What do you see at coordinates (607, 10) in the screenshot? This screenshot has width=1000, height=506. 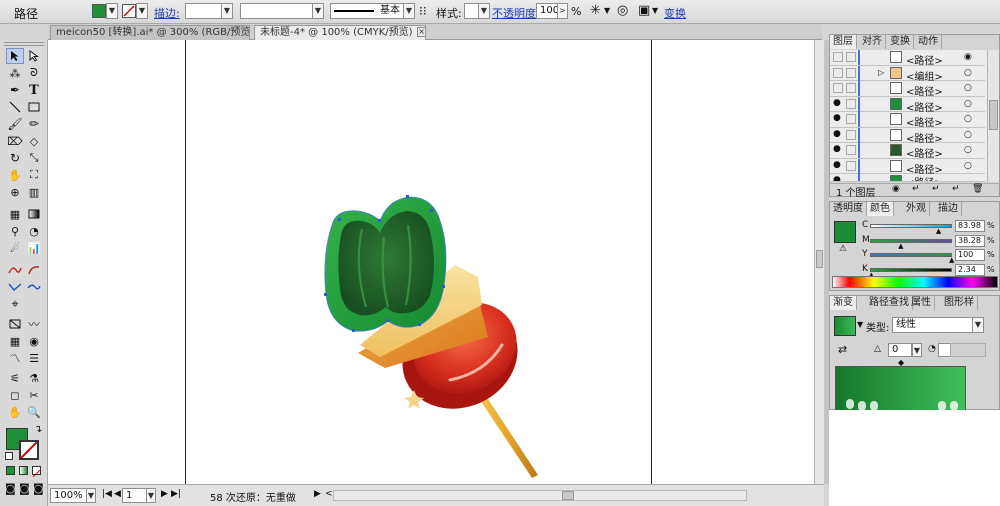 I see `recolor-dropdown-icon: ▼` at bounding box center [607, 10].